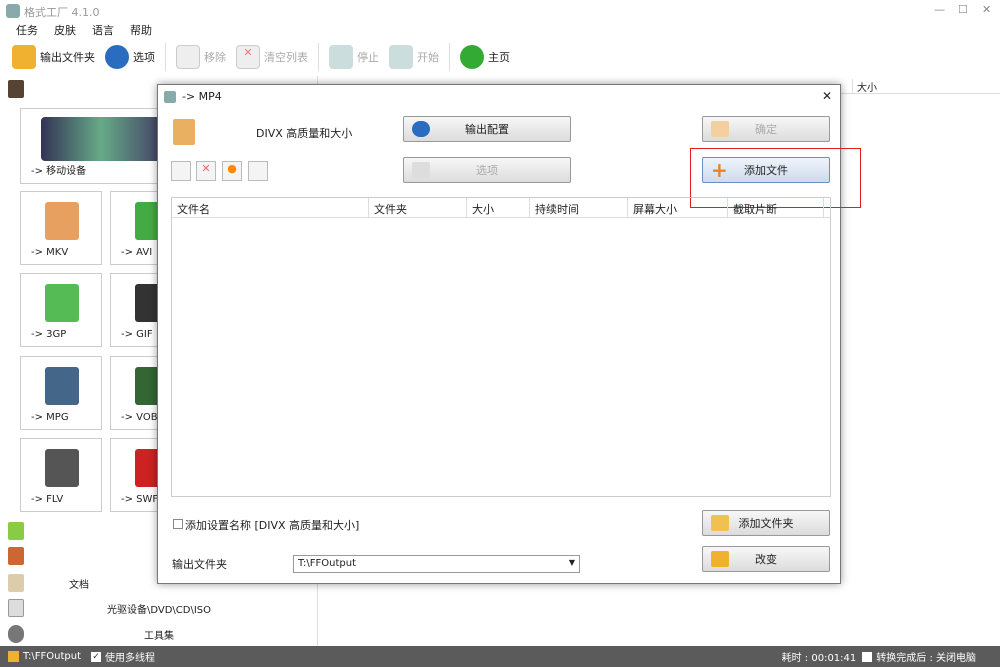 This screenshot has width=1000, height=667. I want to click on menu-help: 帮助, so click(141, 30).